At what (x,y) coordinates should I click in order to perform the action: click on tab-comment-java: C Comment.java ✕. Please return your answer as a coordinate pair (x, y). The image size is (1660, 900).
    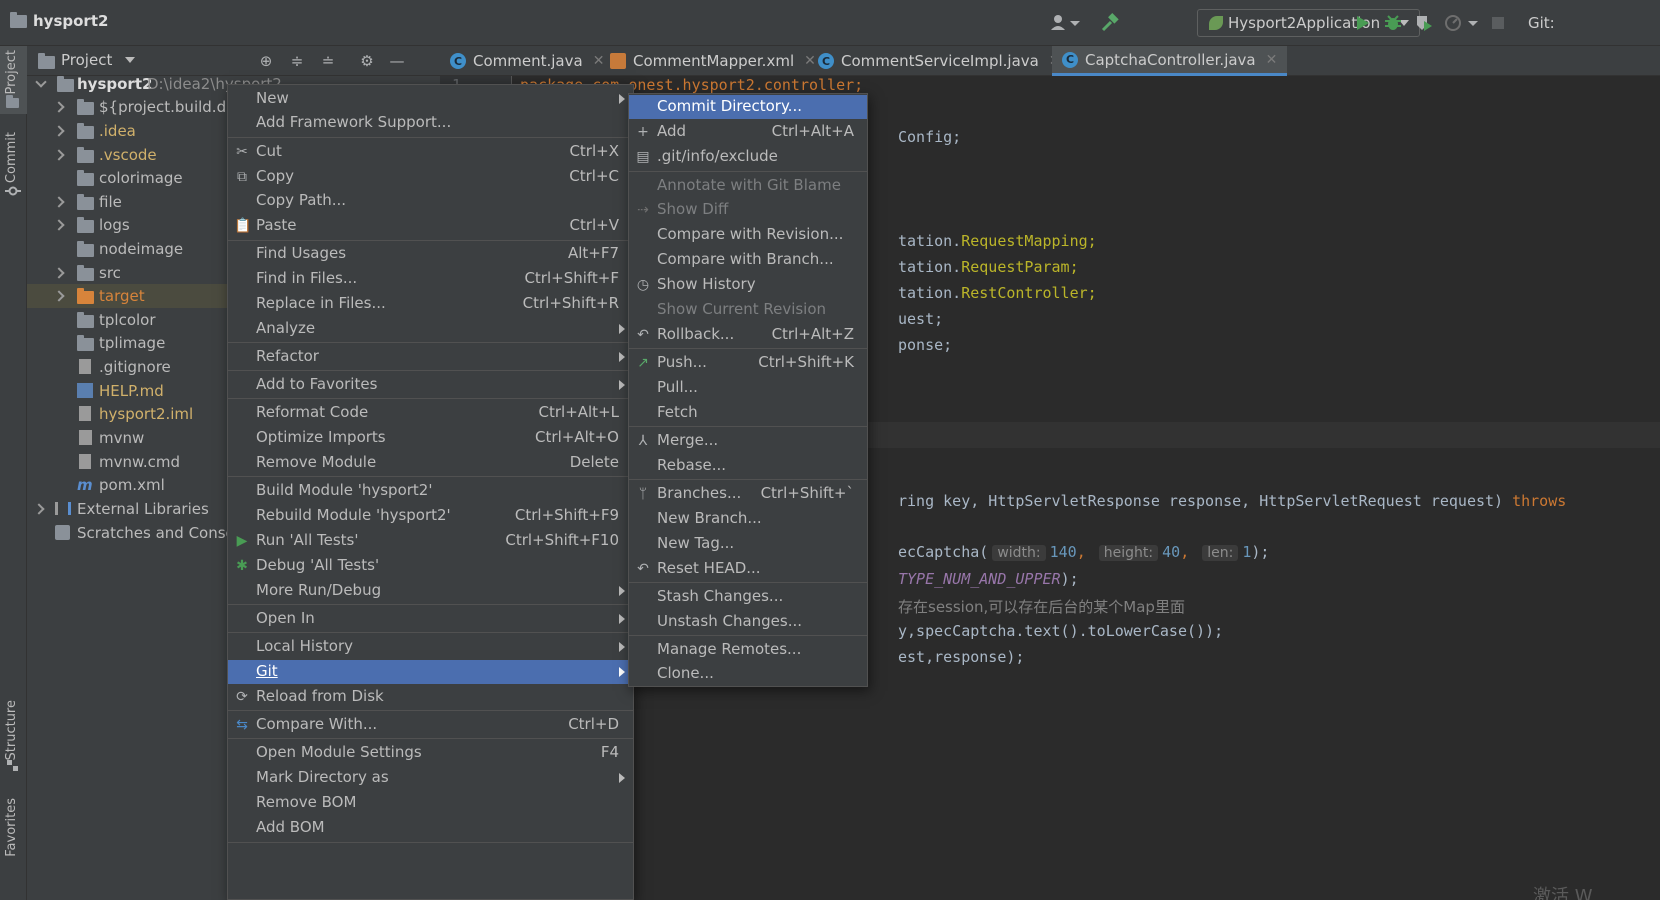
    Looking at the image, I should click on (527, 61).